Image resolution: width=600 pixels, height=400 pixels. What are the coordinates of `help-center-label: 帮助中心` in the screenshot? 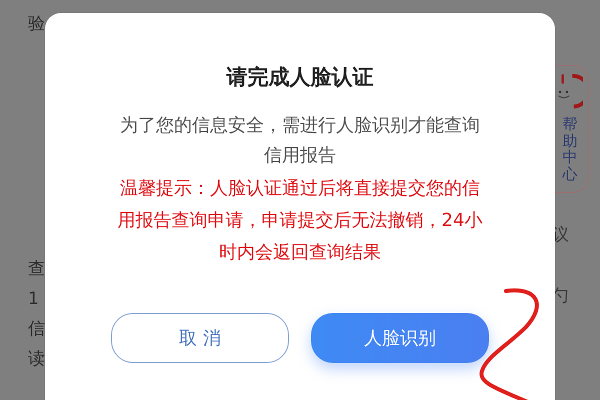 It's located at (570, 149).